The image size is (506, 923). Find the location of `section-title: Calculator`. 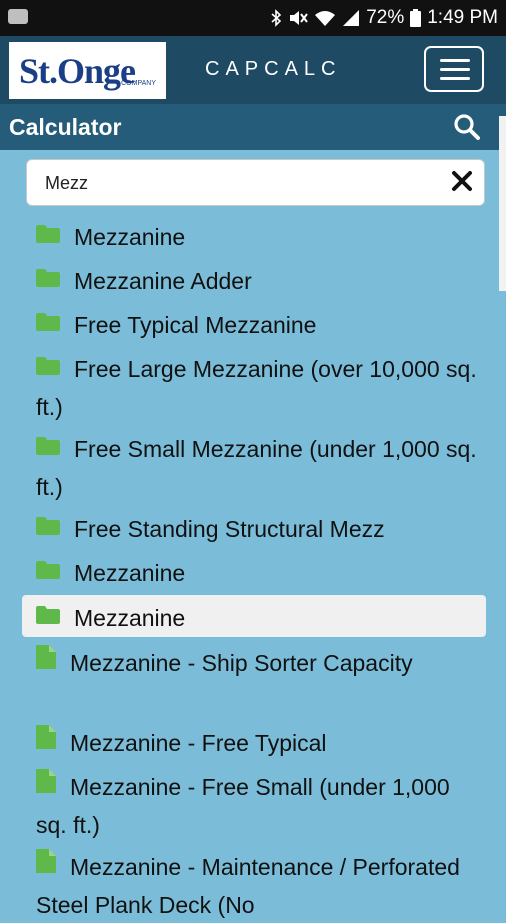

section-title: Calculator is located at coordinates (65, 127).